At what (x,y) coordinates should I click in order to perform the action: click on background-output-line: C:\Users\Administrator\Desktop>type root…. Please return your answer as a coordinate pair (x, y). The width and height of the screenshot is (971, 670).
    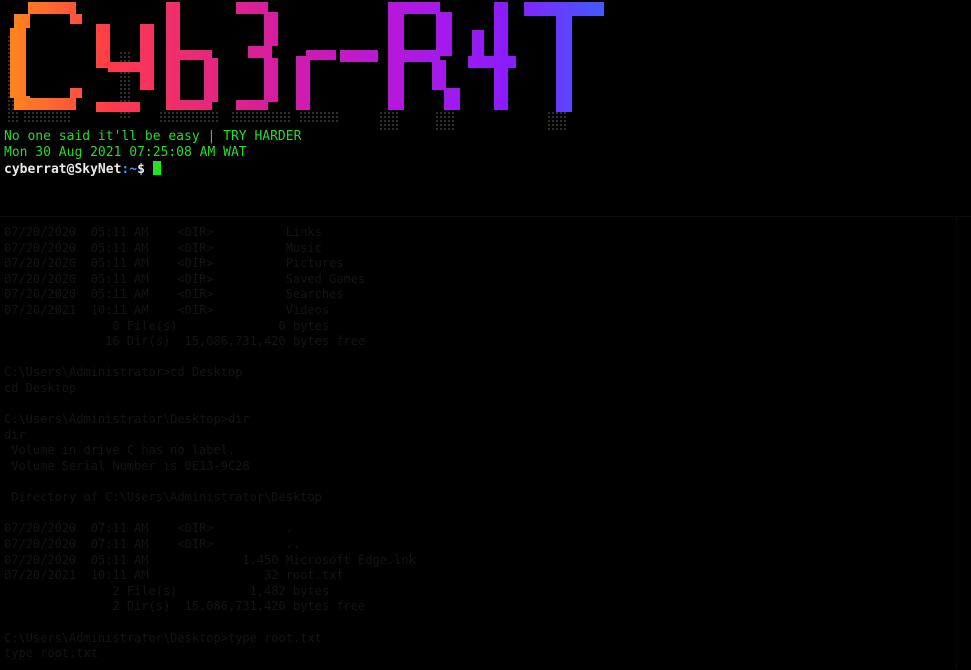
    Looking at the image, I should click on (163, 637).